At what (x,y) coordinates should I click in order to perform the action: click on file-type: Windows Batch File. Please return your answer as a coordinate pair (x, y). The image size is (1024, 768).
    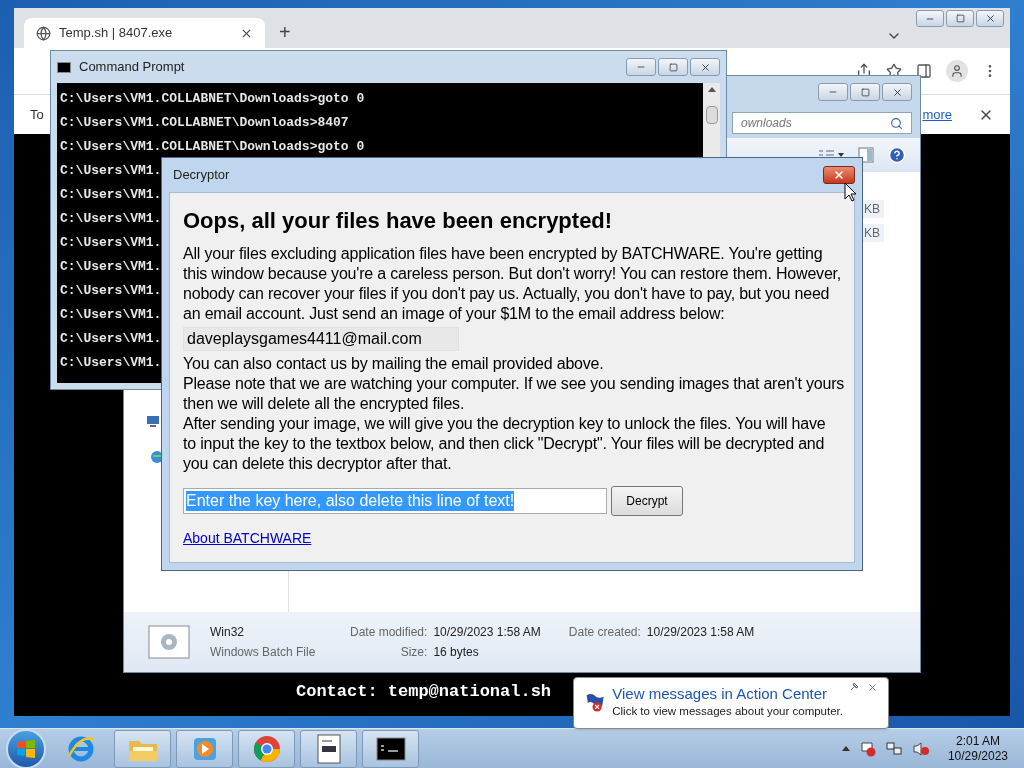
    Looking at the image, I should click on (263, 652).